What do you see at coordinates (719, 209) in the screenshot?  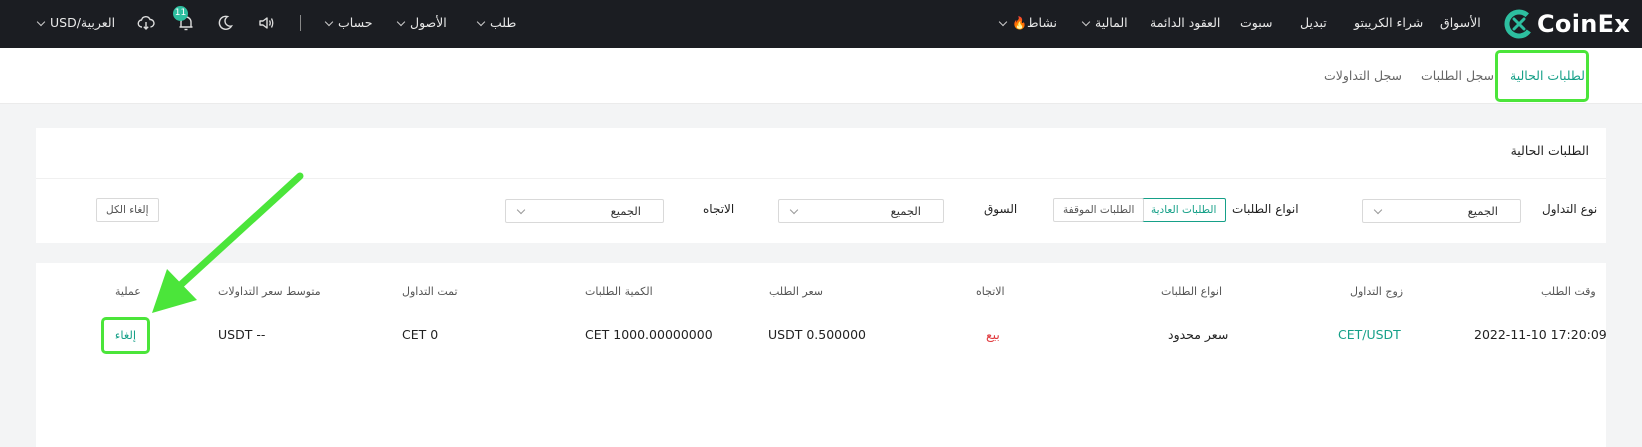 I see `direction-label: الاتجاه` at bounding box center [719, 209].